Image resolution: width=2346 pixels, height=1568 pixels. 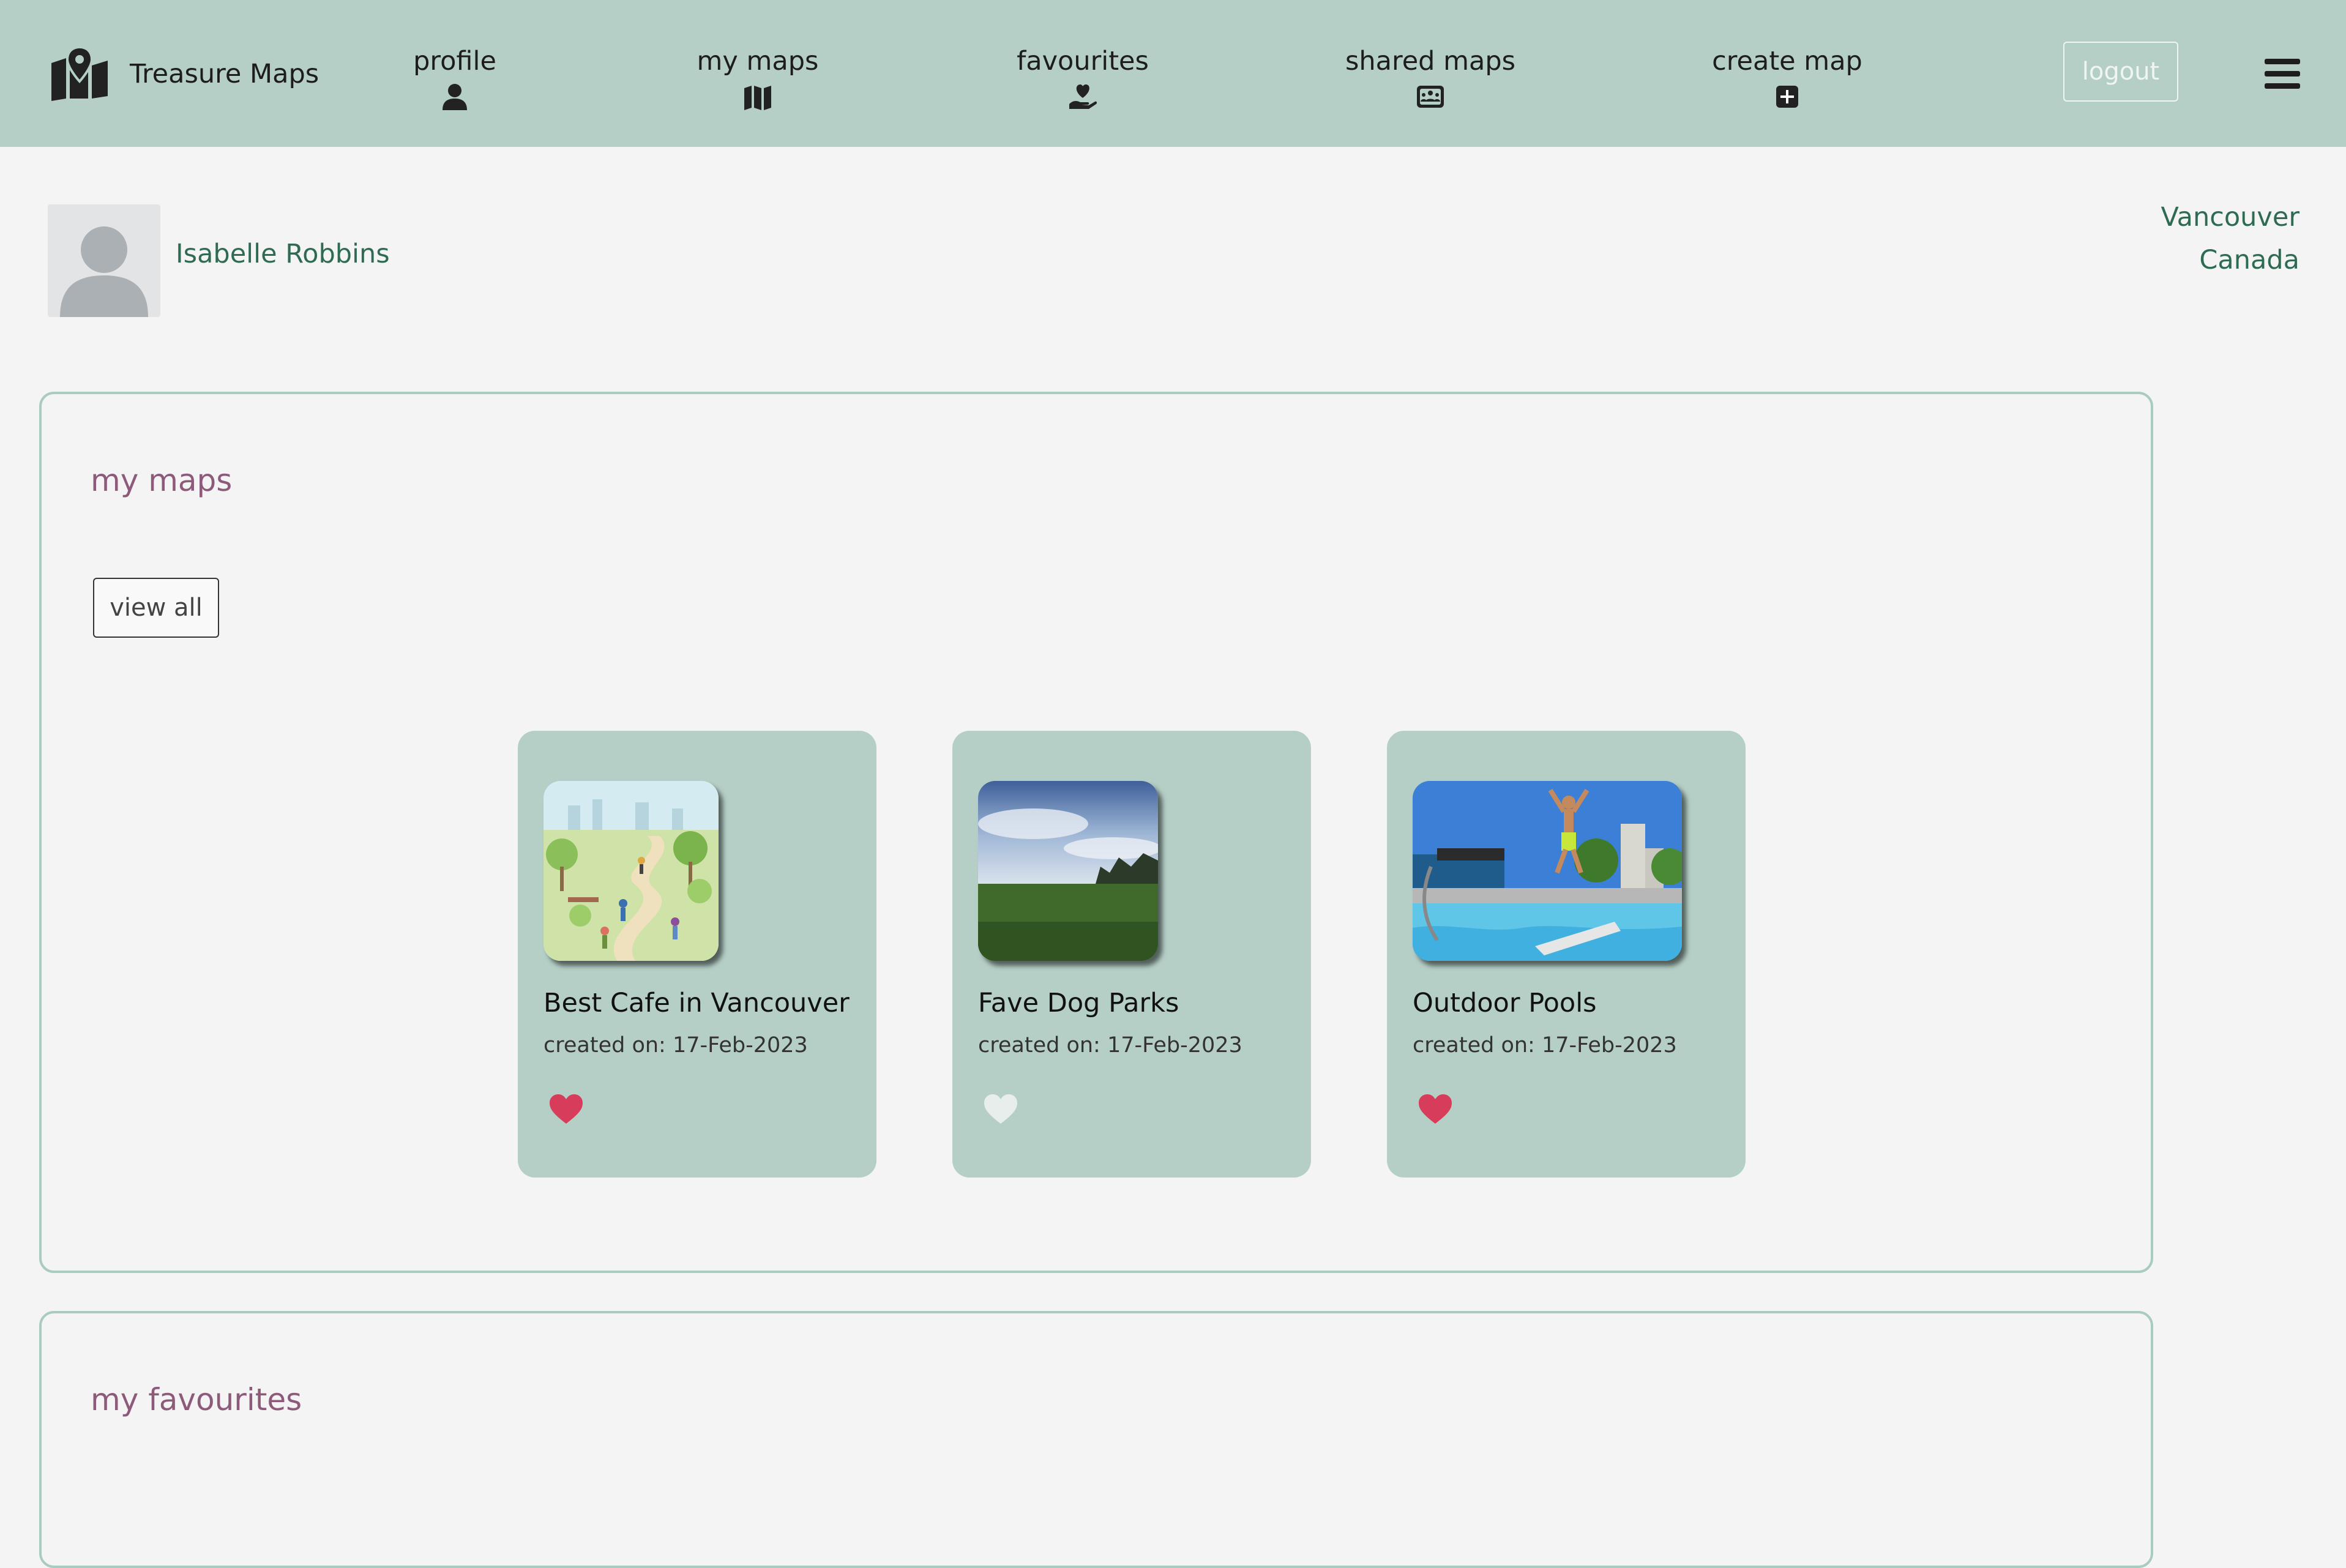 What do you see at coordinates (80, 74) in the screenshot?
I see `map-pin-icon` at bounding box center [80, 74].